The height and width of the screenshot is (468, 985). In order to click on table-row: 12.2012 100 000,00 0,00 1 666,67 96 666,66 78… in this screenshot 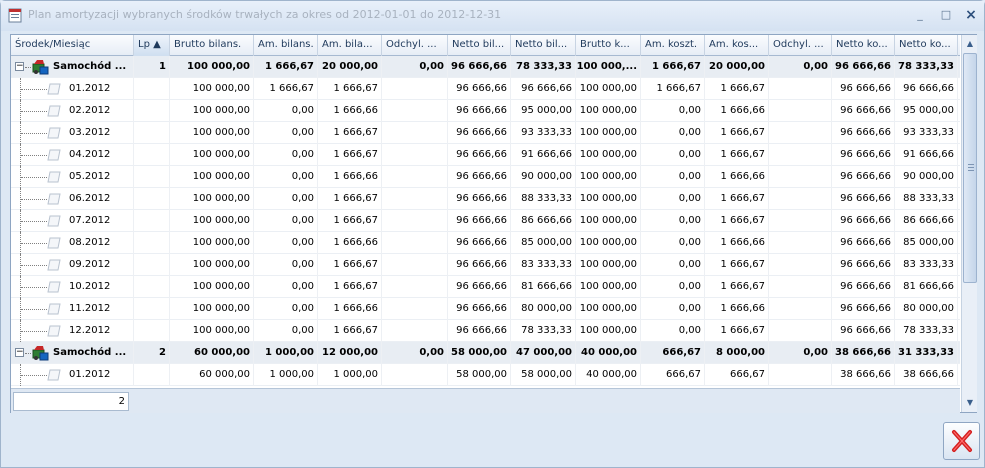, I will do `click(485, 331)`.